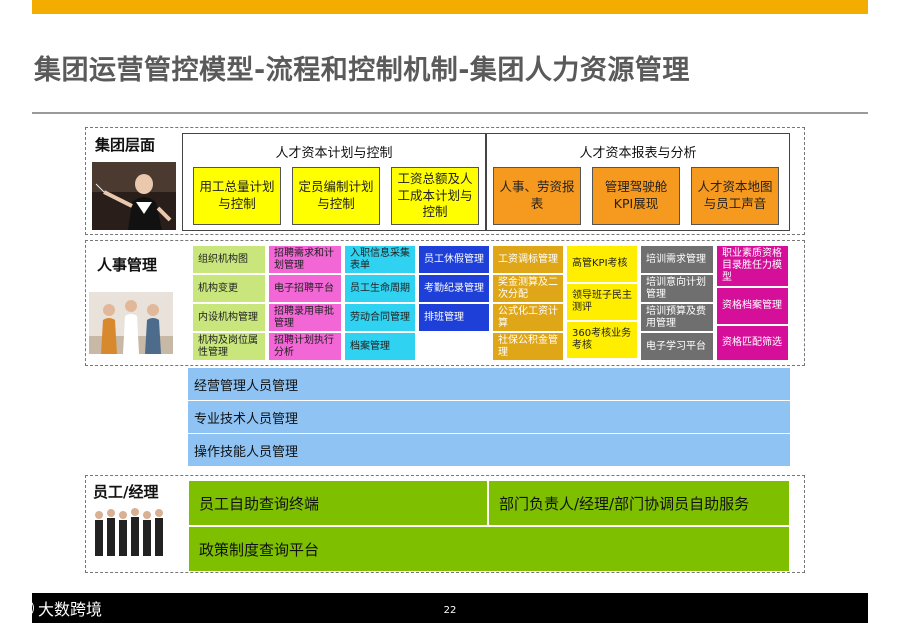 The height and width of the screenshot is (623, 900). I want to click on group-level-label: 集团层面, so click(125, 145).